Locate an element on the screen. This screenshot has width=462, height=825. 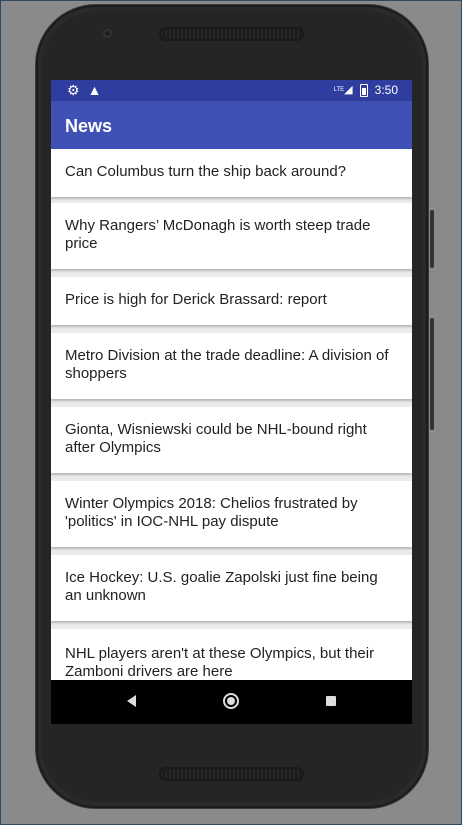
back-icon is located at coordinates (131, 701).